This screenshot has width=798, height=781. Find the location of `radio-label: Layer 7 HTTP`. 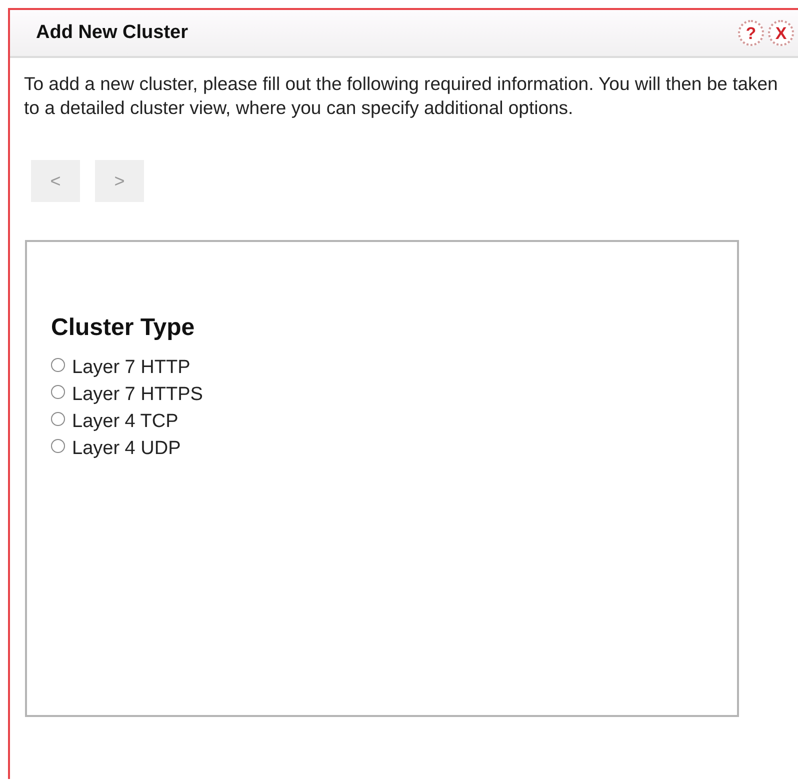

radio-label: Layer 7 HTTP is located at coordinates (131, 367).